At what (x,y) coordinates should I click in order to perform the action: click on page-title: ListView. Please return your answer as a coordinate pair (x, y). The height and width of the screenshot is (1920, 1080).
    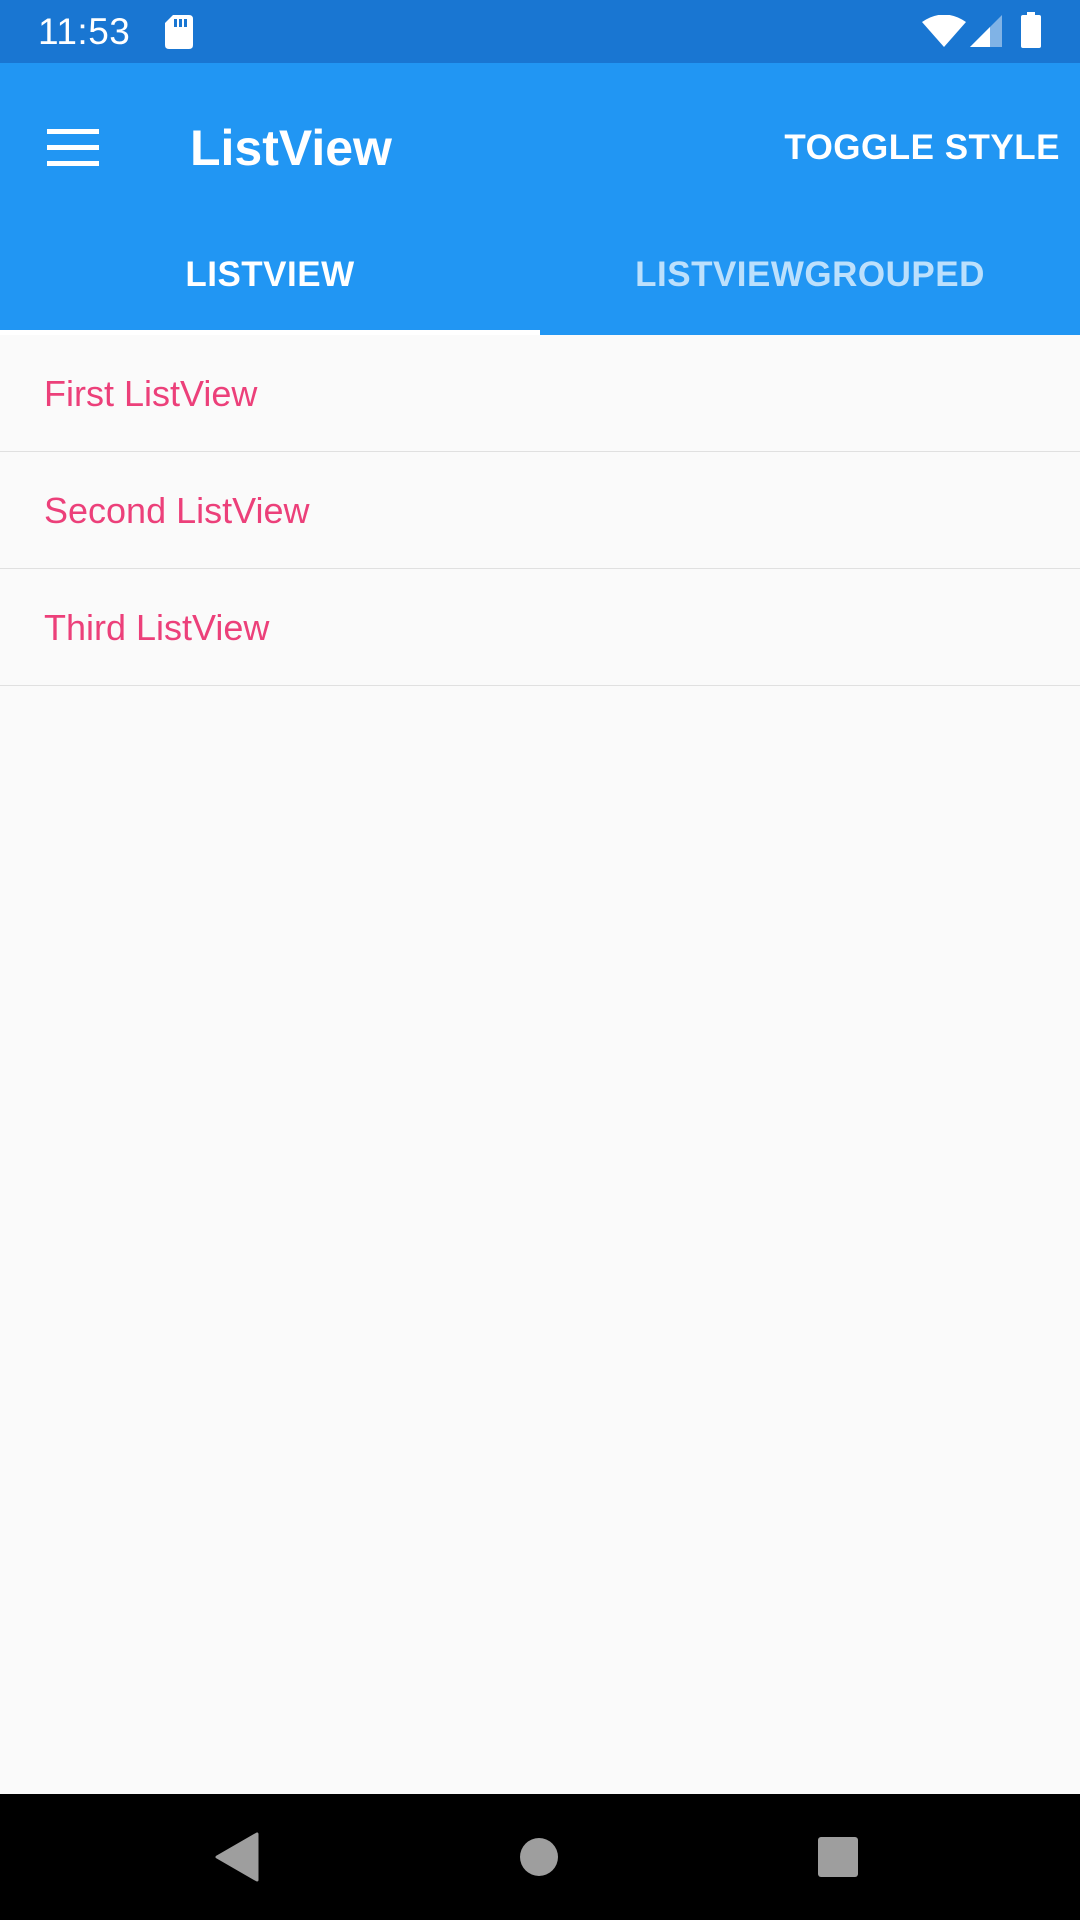
    Looking at the image, I should click on (291, 148).